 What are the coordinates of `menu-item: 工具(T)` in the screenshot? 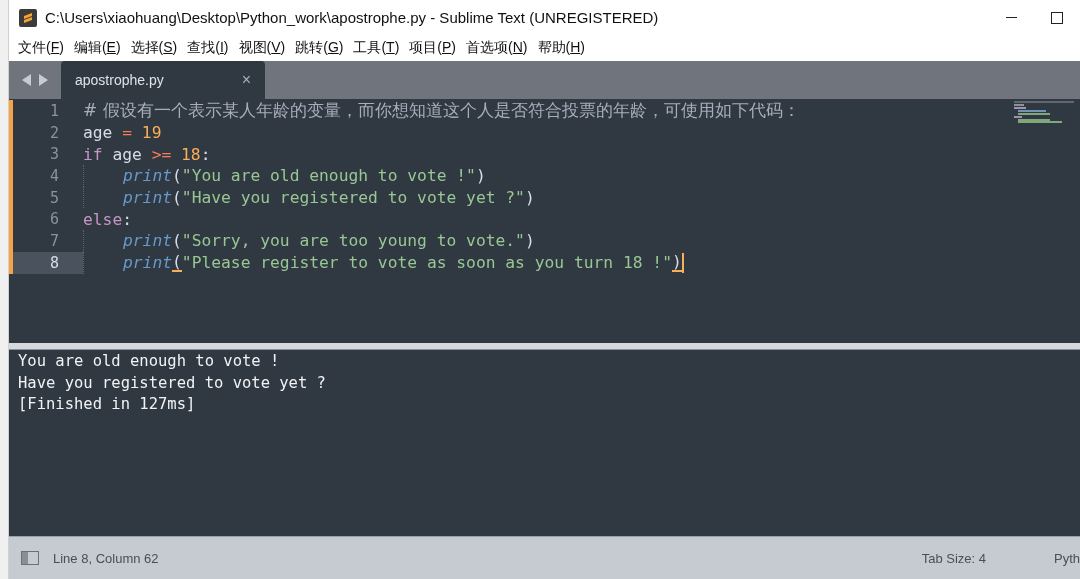 It's located at (376, 48).